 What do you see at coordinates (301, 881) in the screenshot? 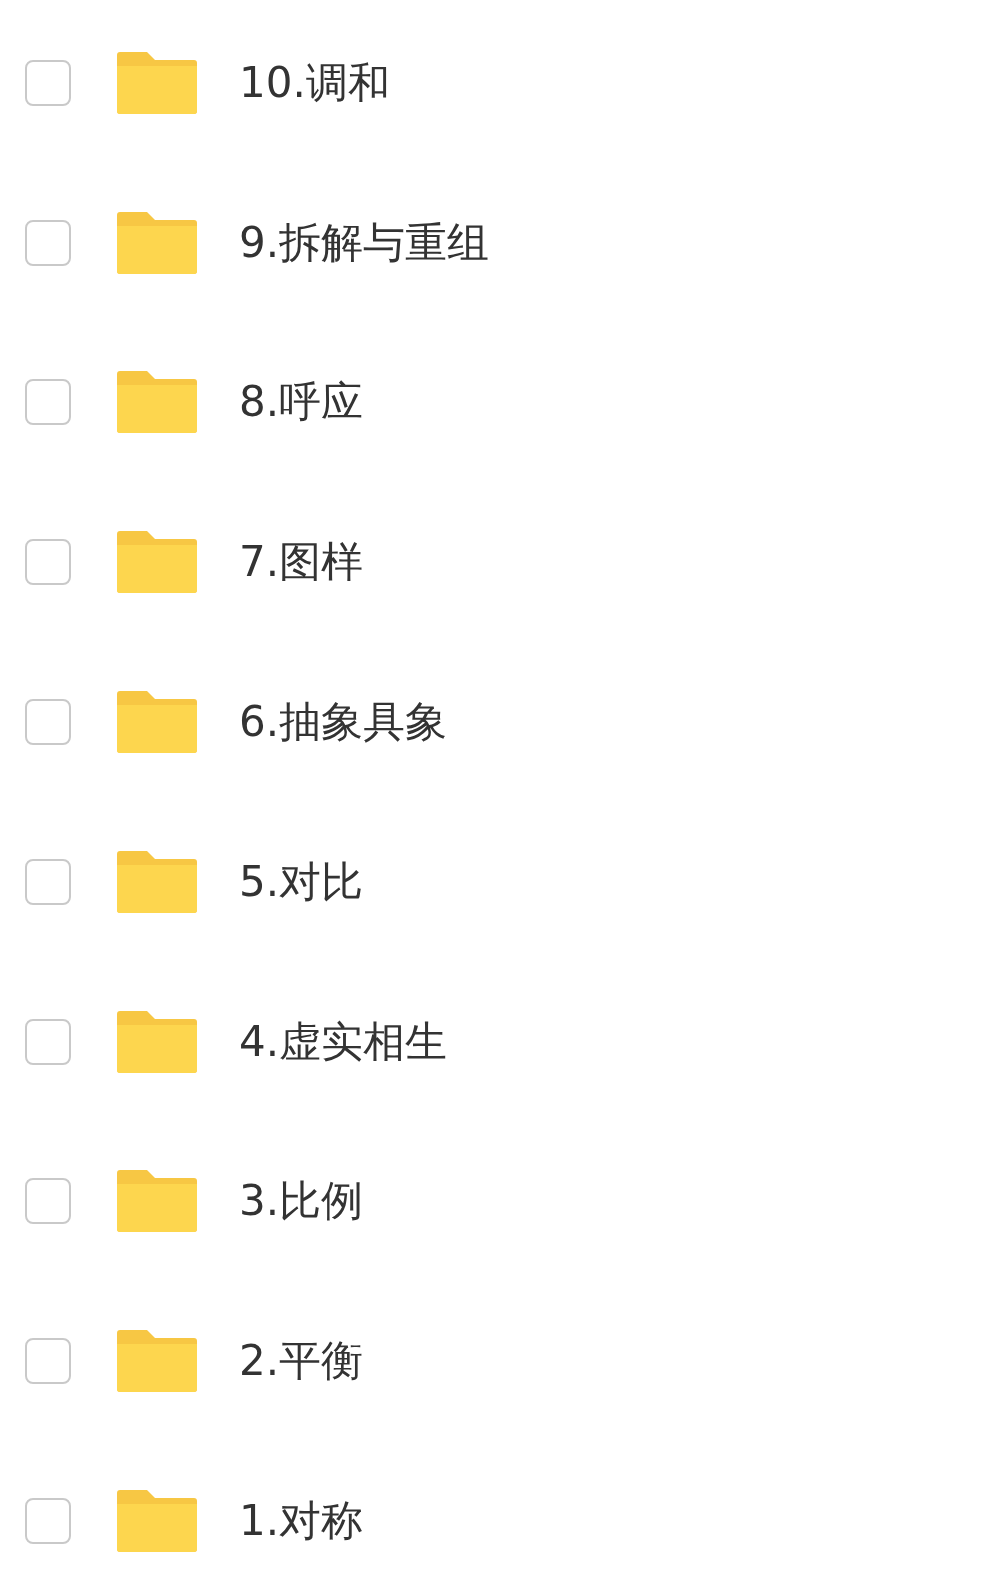
I see `folder-name: 5.对比` at bounding box center [301, 881].